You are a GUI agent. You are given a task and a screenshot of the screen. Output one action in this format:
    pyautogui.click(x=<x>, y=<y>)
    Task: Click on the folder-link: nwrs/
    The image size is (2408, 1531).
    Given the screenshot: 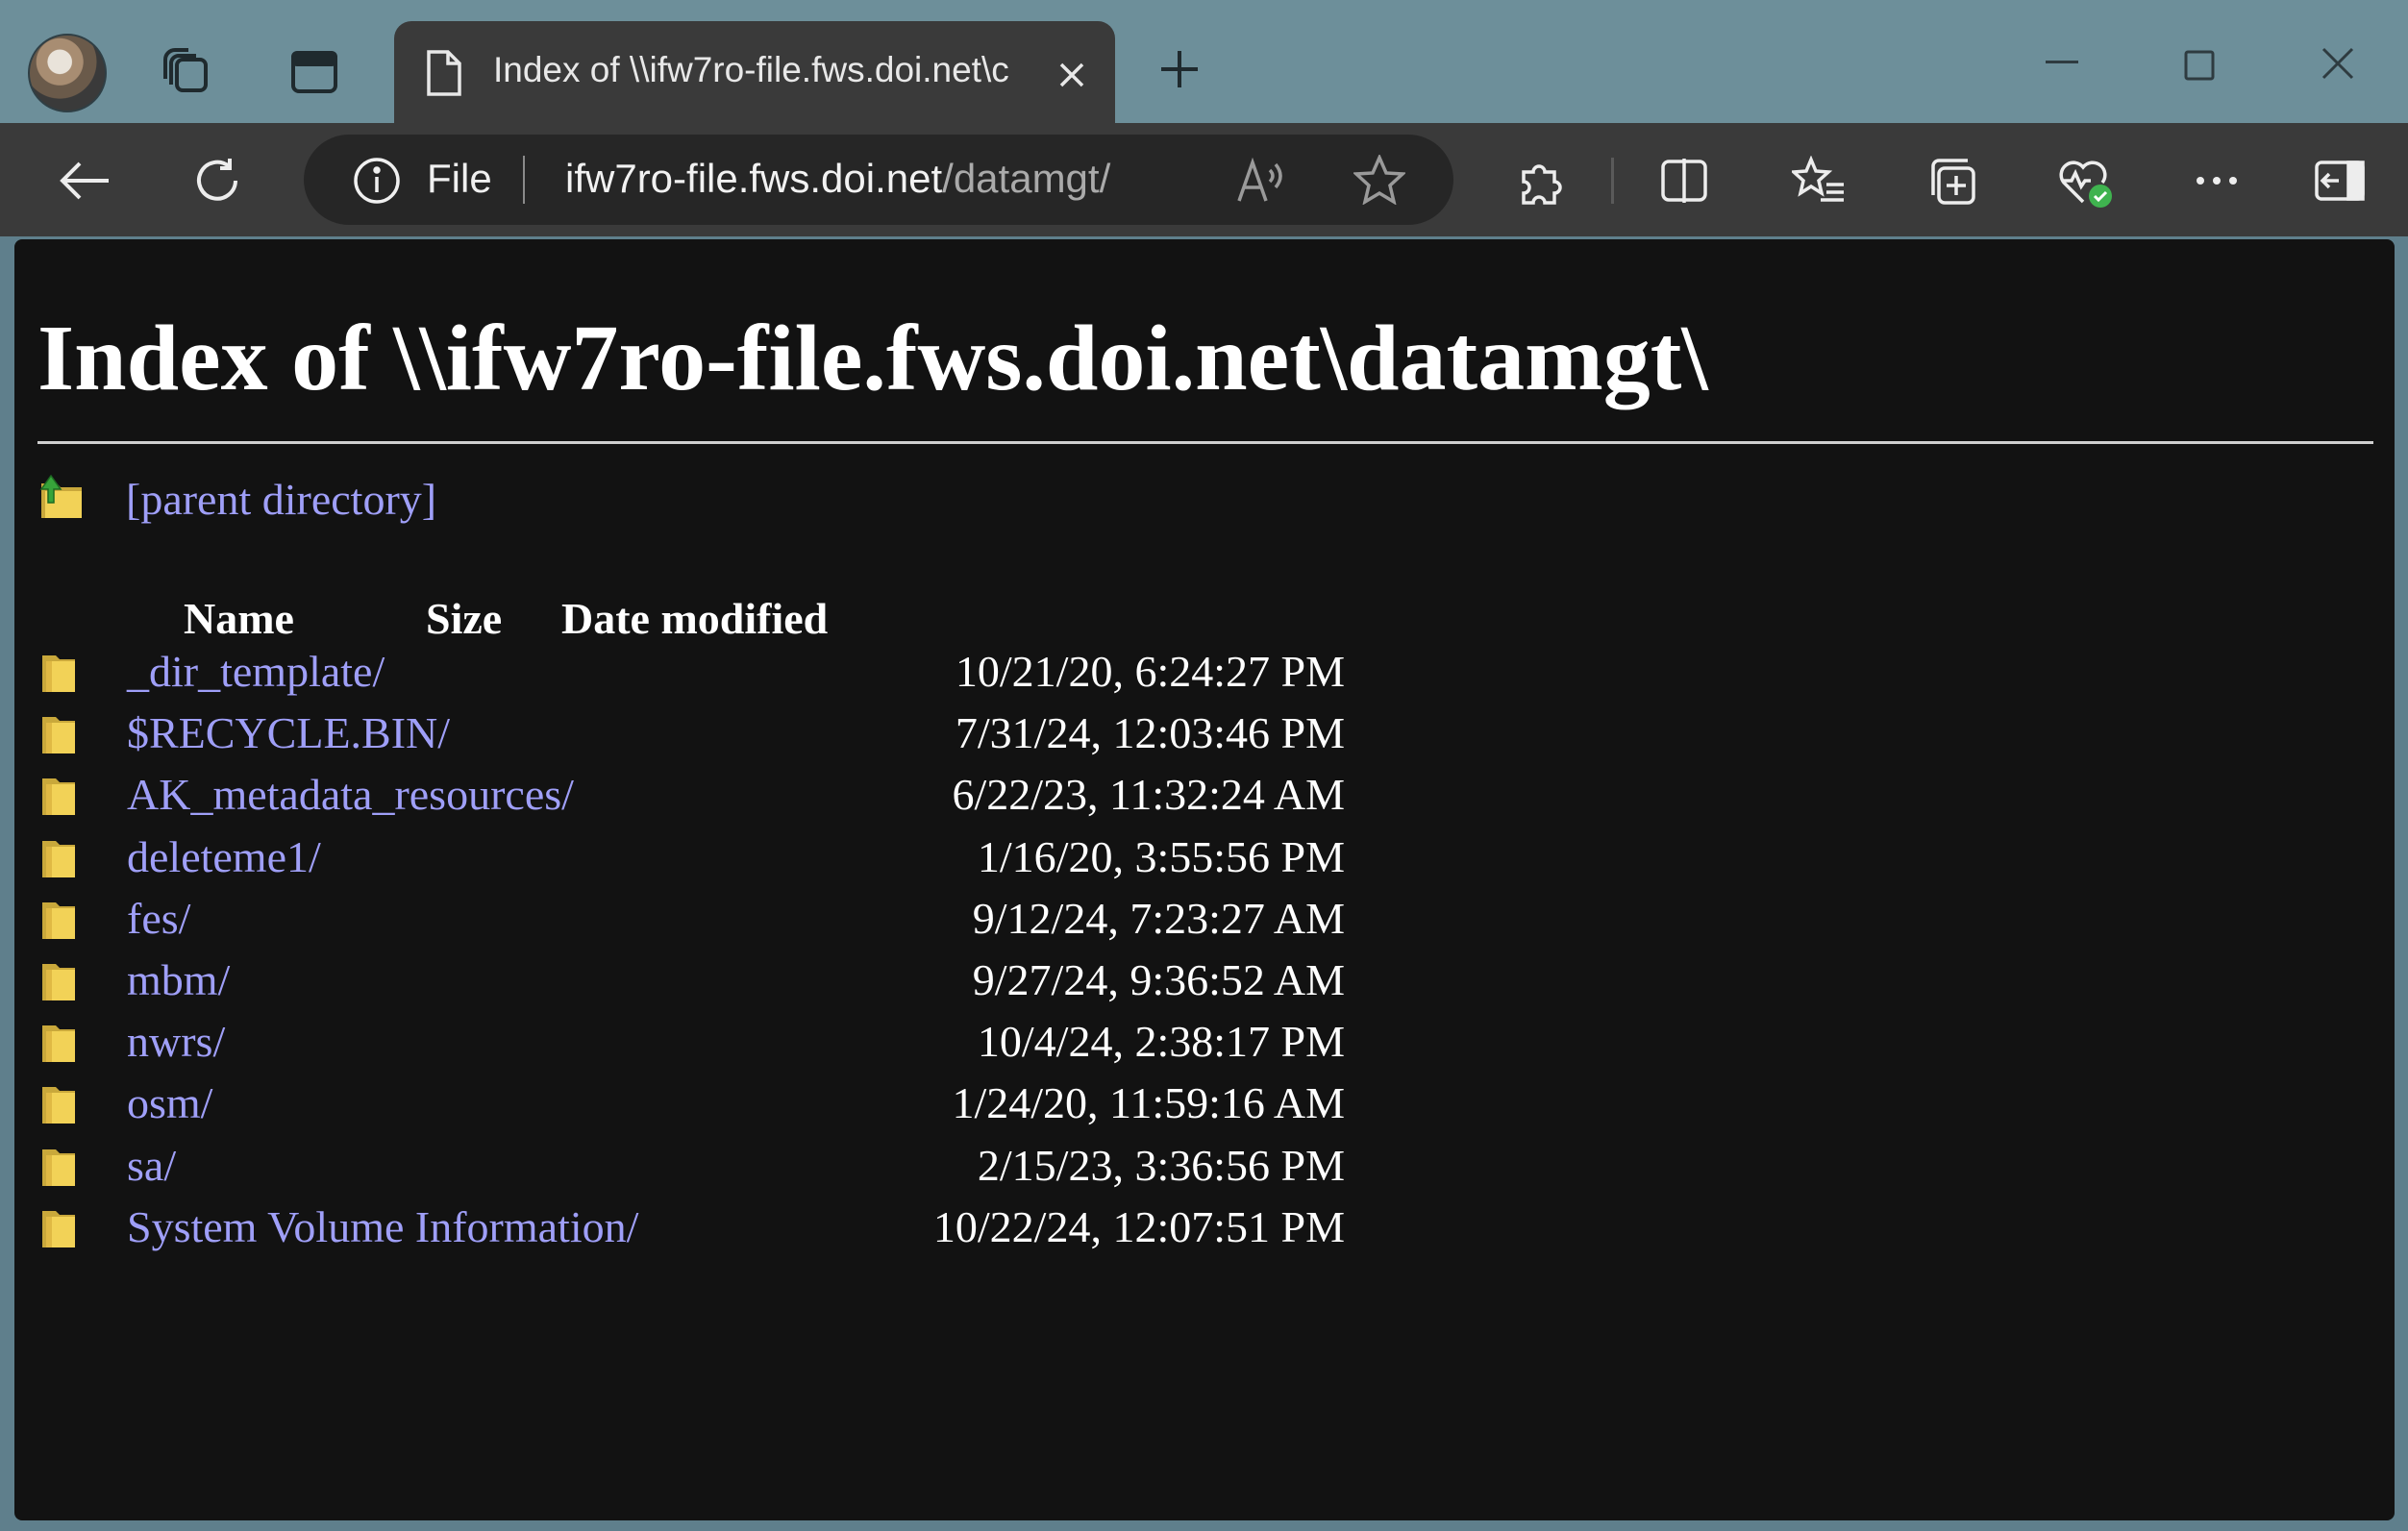 What is the action you would take?
    pyautogui.click(x=176, y=1041)
    